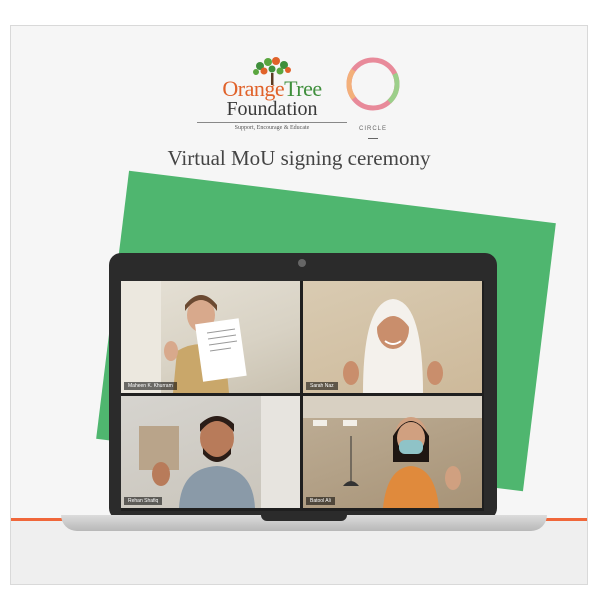 The image size is (599, 594). What do you see at coordinates (320, 501) in the screenshot?
I see `participant-name-tag: Batool Ali` at bounding box center [320, 501].